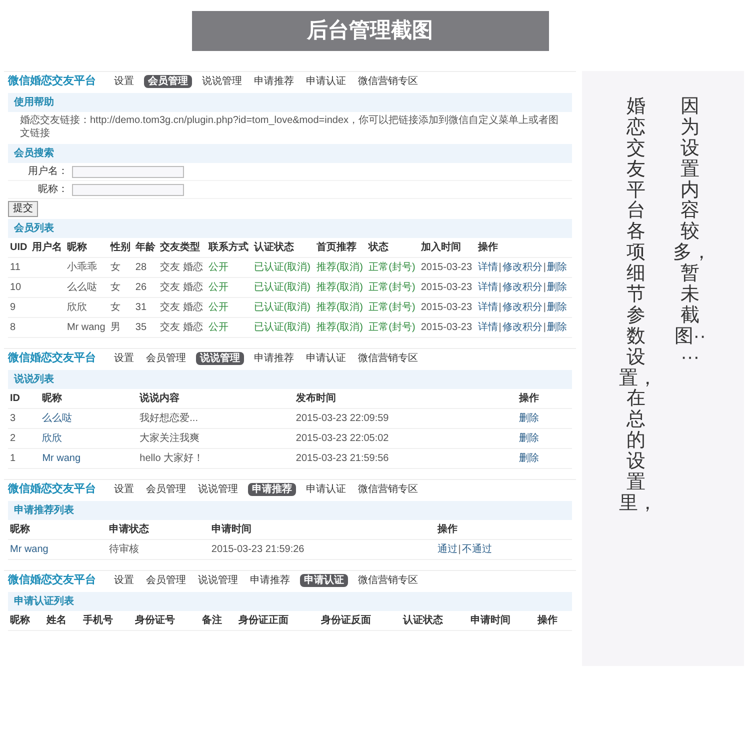 This screenshot has height=750, width=750. I want to click on column-header: 首页推荐, so click(336, 247).